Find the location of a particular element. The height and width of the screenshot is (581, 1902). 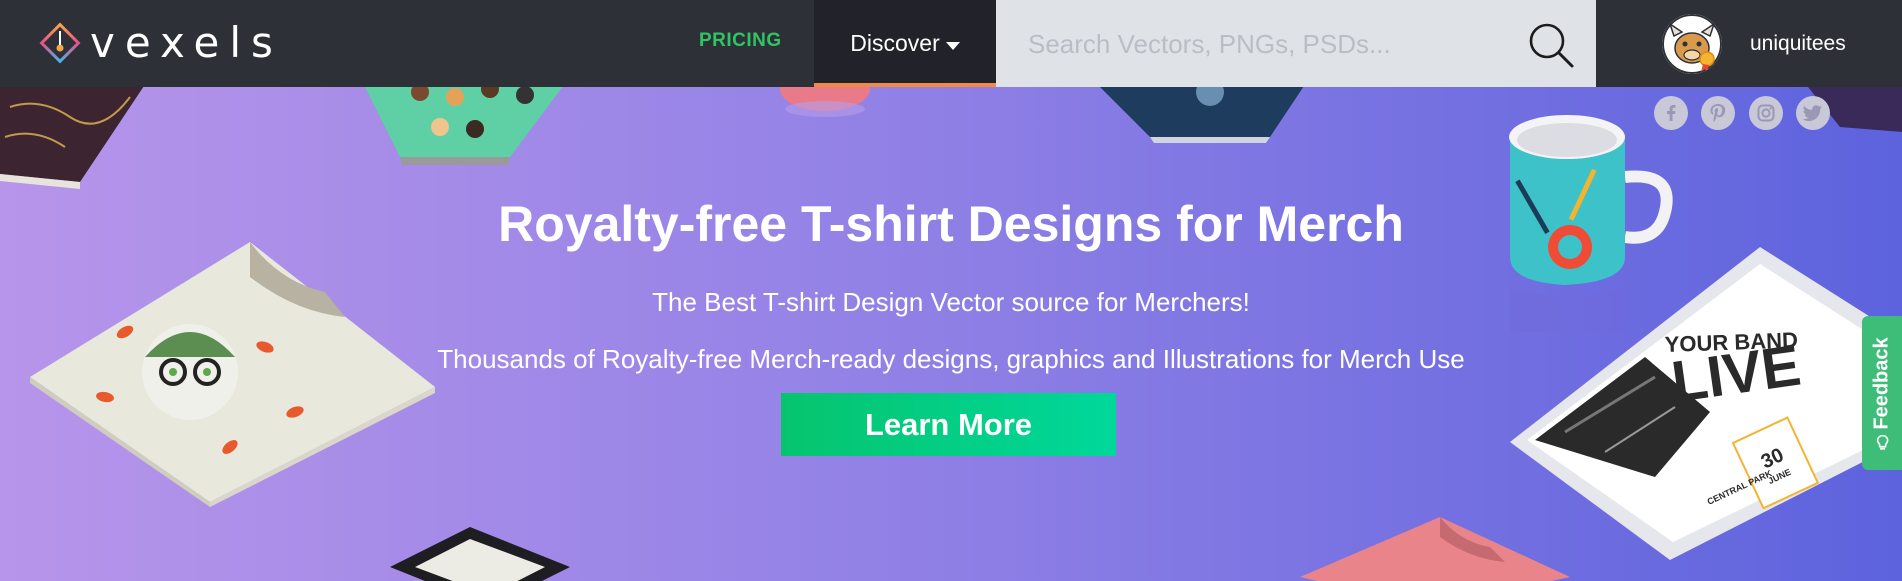

top-navigation-bar: vexels PRICING Discover un is located at coordinates (951, 43).